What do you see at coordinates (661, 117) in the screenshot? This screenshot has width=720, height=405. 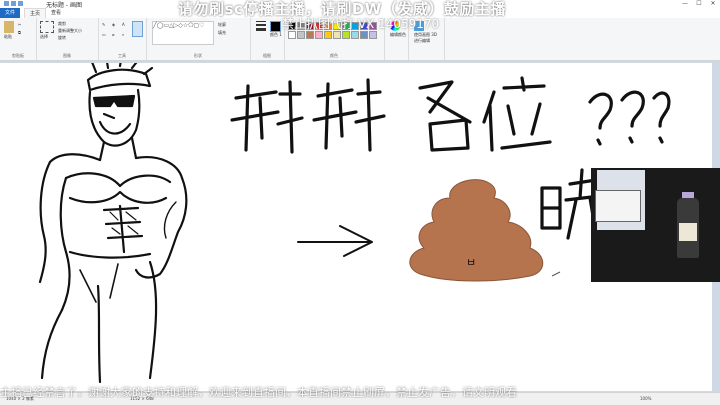 I see `stroke-exclaim3` at bounding box center [661, 117].